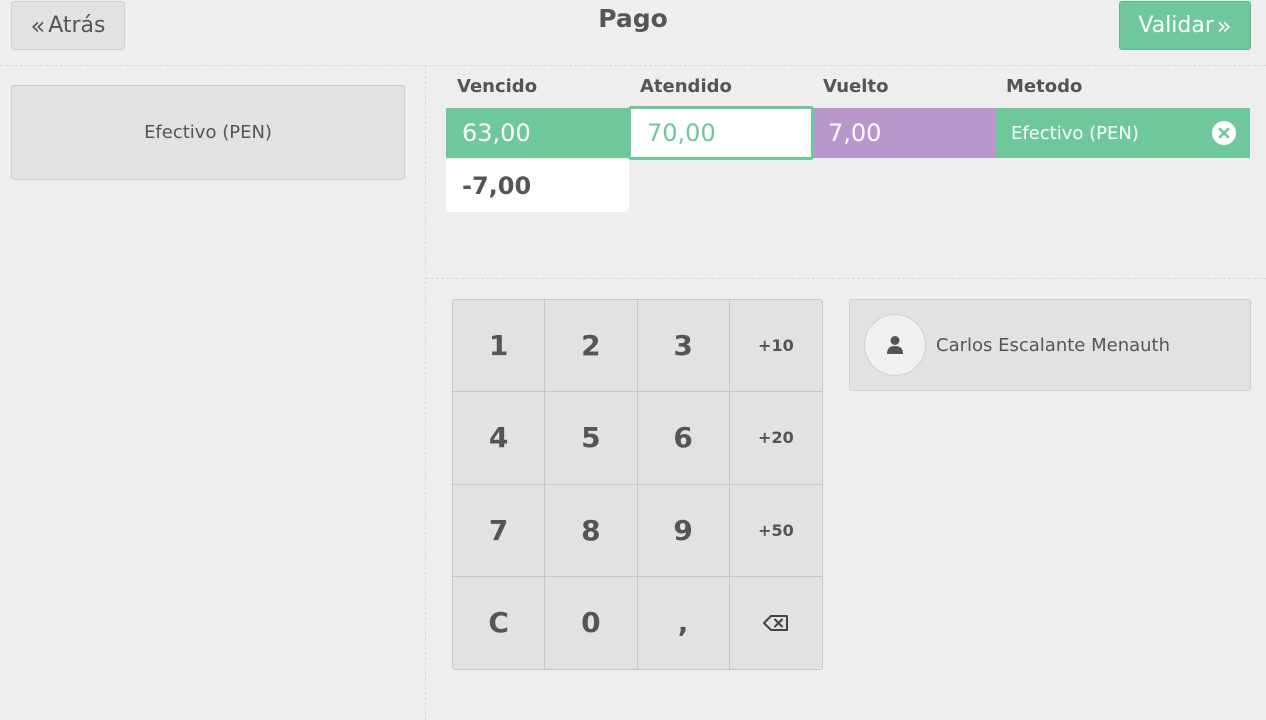 This screenshot has height=720, width=1266. Describe the element at coordinates (537, 133) in the screenshot. I see `payline-due-amount: 63,00` at that location.